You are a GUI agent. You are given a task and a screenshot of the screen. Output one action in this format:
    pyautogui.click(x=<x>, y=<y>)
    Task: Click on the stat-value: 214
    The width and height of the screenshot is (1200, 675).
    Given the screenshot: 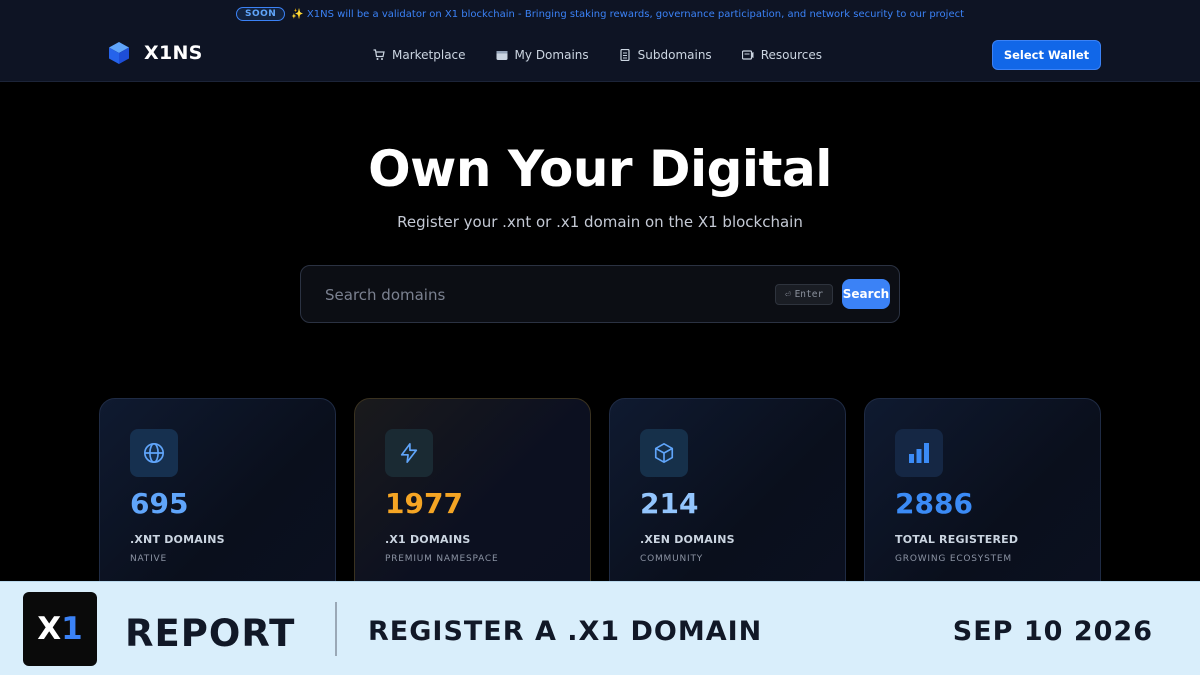 What is the action you would take?
    pyautogui.click(x=669, y=503)
    